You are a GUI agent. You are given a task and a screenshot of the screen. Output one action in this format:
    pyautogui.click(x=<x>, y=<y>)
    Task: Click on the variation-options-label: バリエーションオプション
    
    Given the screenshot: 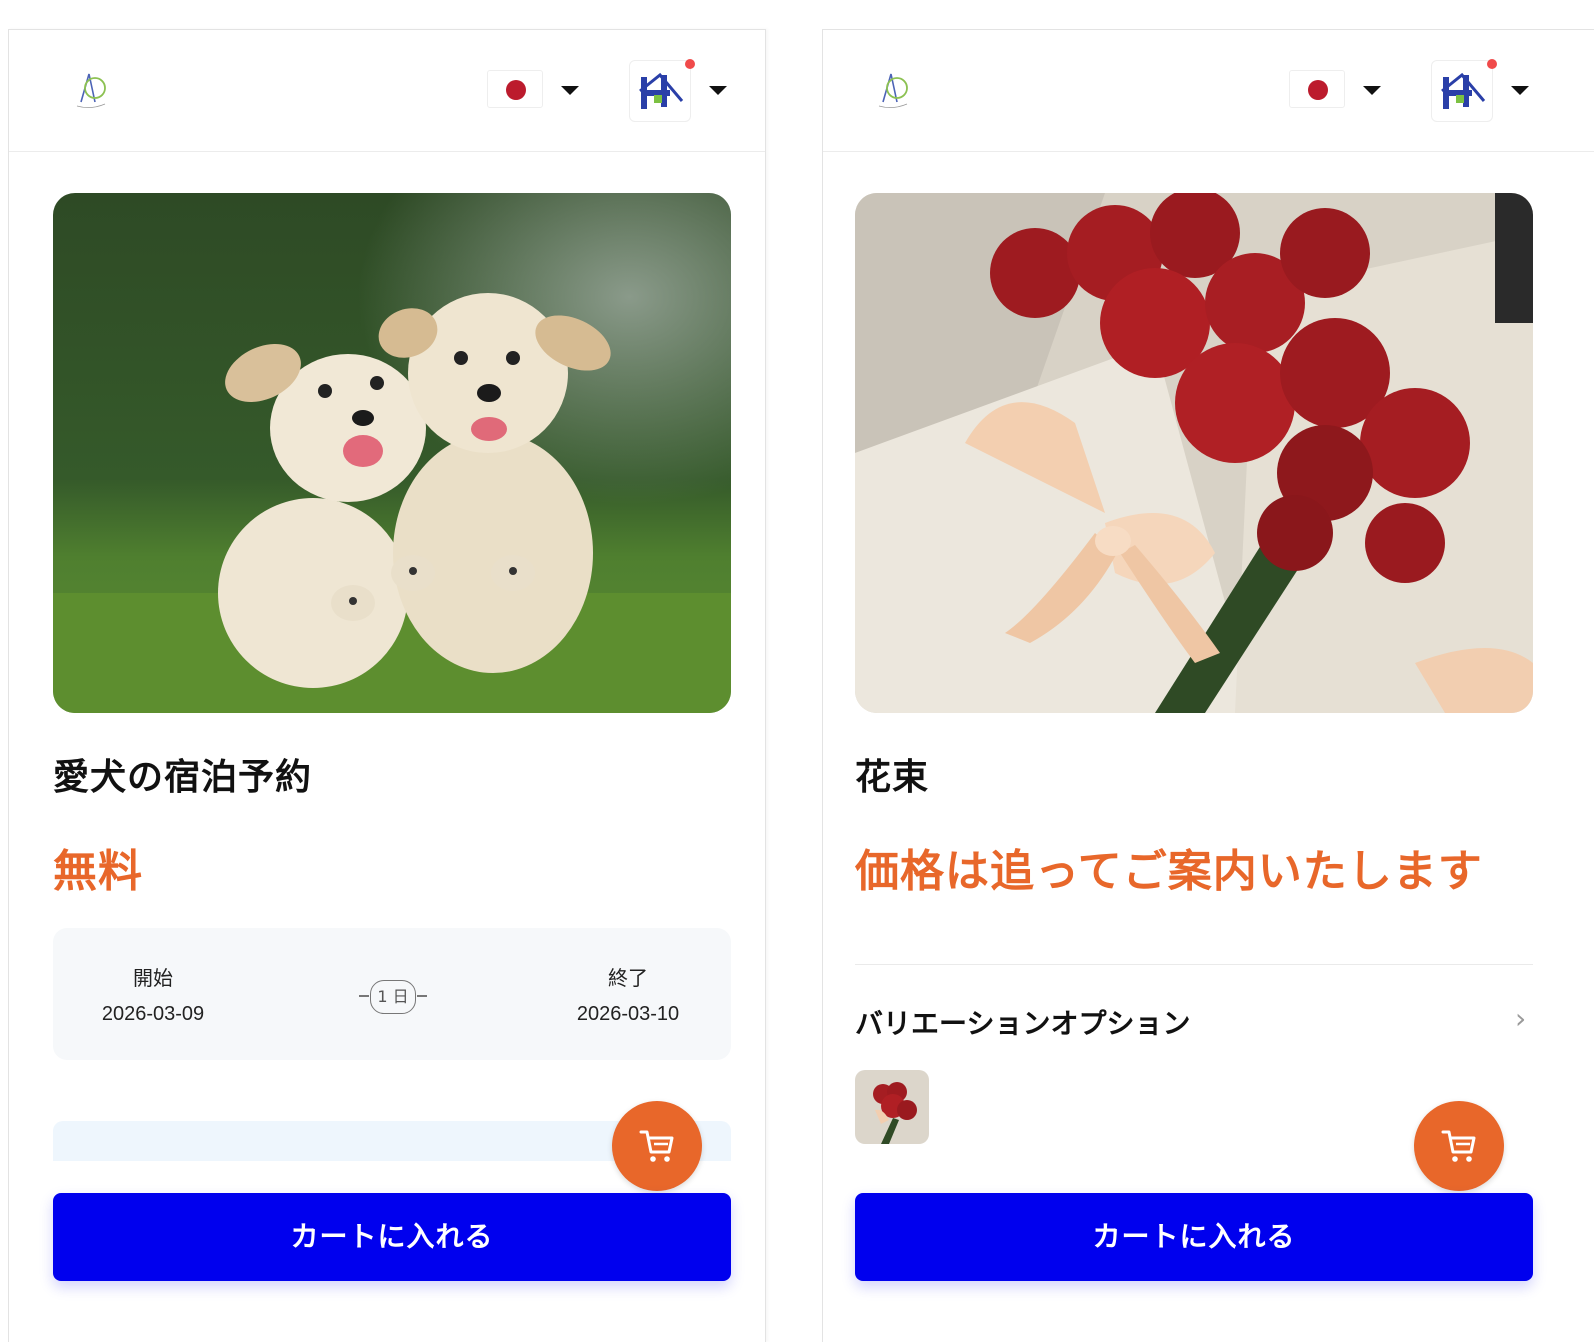 What is the action you would take?
    pyautogui.click(x=1022, y=1022)
    